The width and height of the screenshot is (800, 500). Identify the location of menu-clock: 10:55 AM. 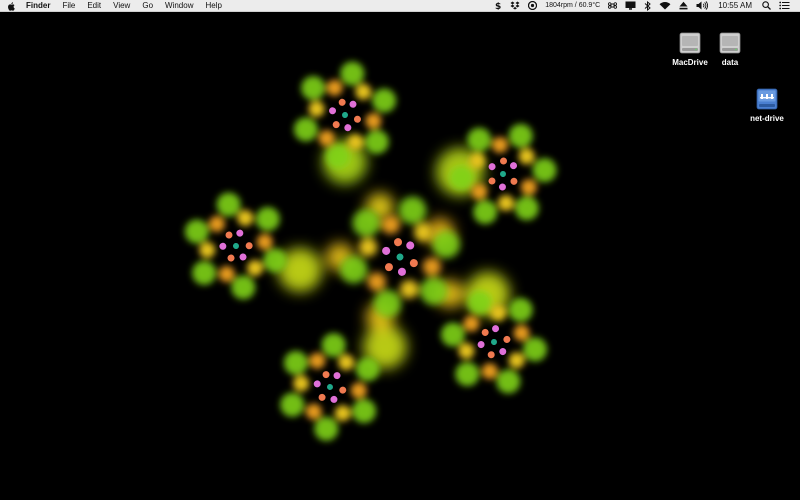
(735, 5).